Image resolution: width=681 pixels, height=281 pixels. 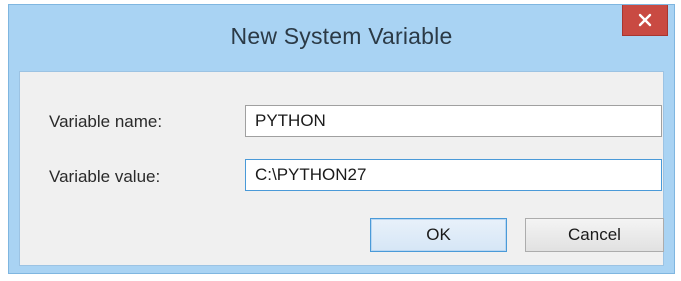 What do you see at coordinates (453, 121) in the screenshot?
I see `variable-name-input` at bounding box center [453, 121].